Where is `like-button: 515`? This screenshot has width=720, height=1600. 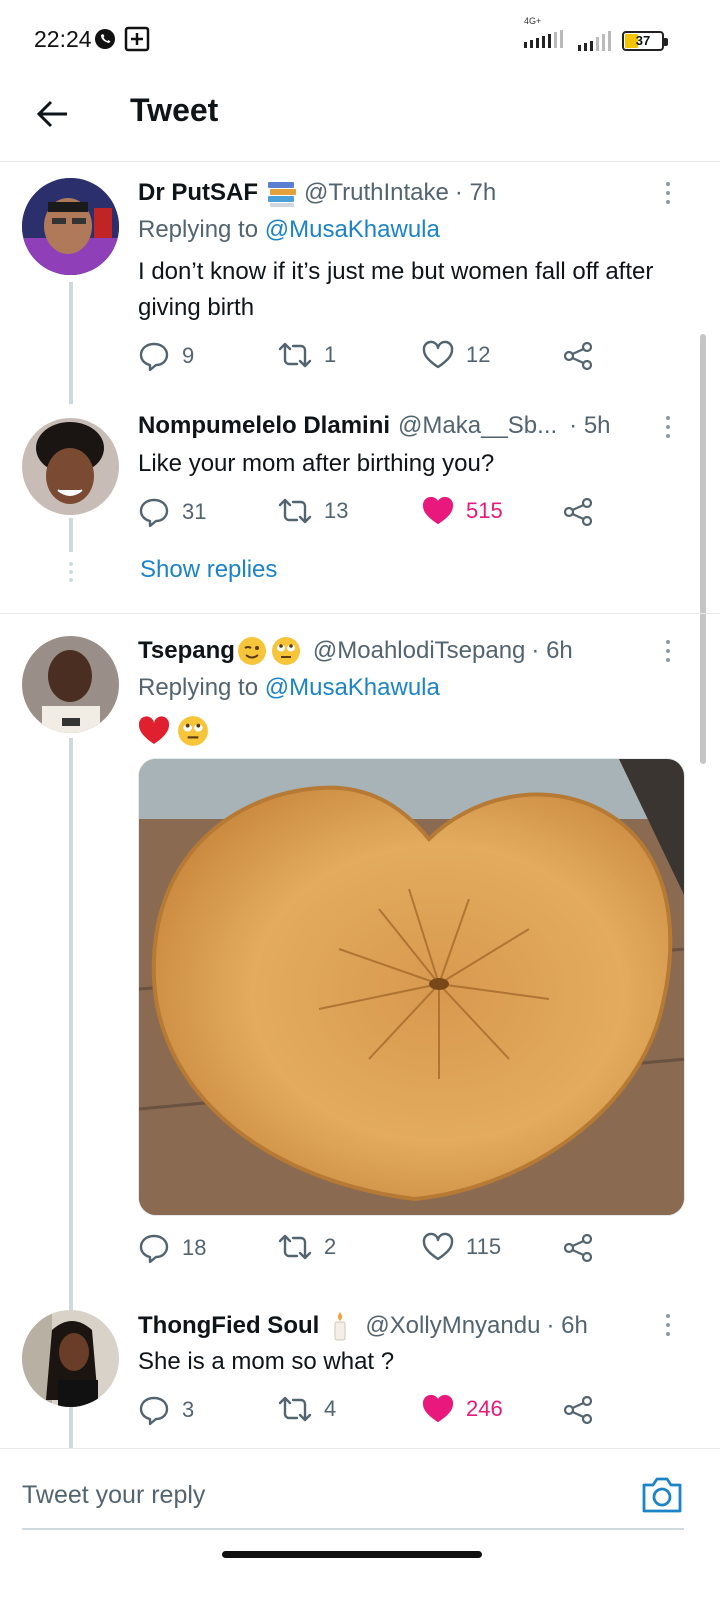 like-button: 515 is located at coordinates (462, 511).